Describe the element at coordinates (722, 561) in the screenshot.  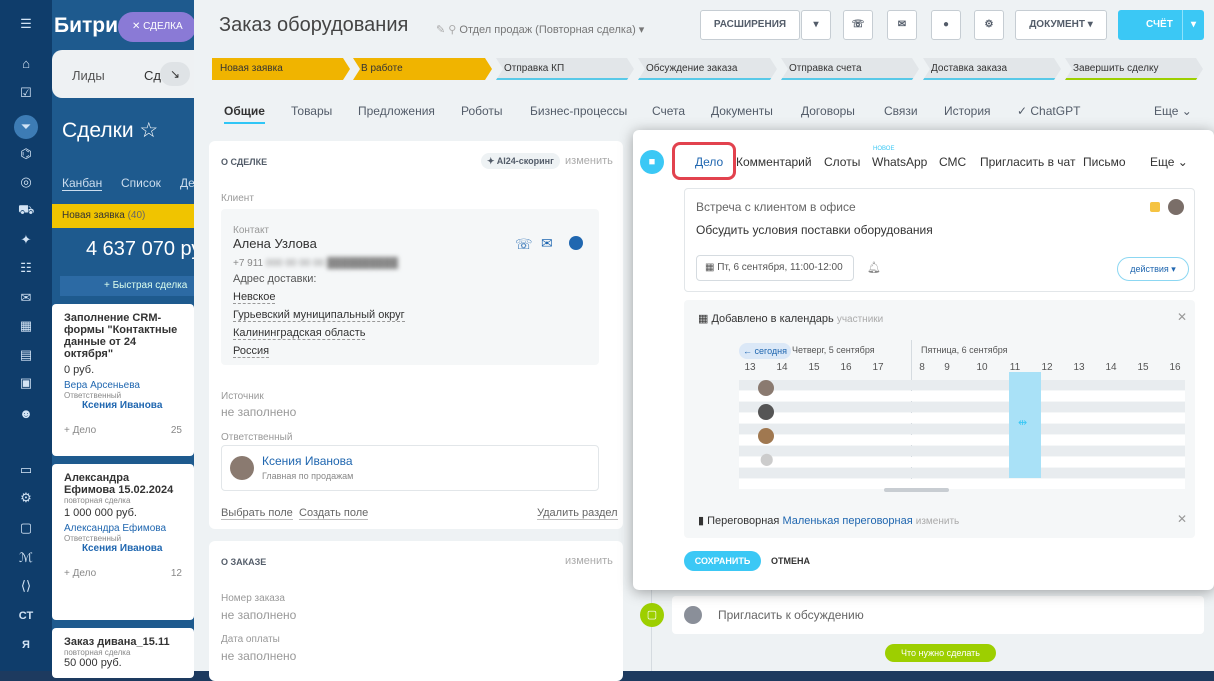
I see `save-button: СОХРАНИТЬ` at that location.